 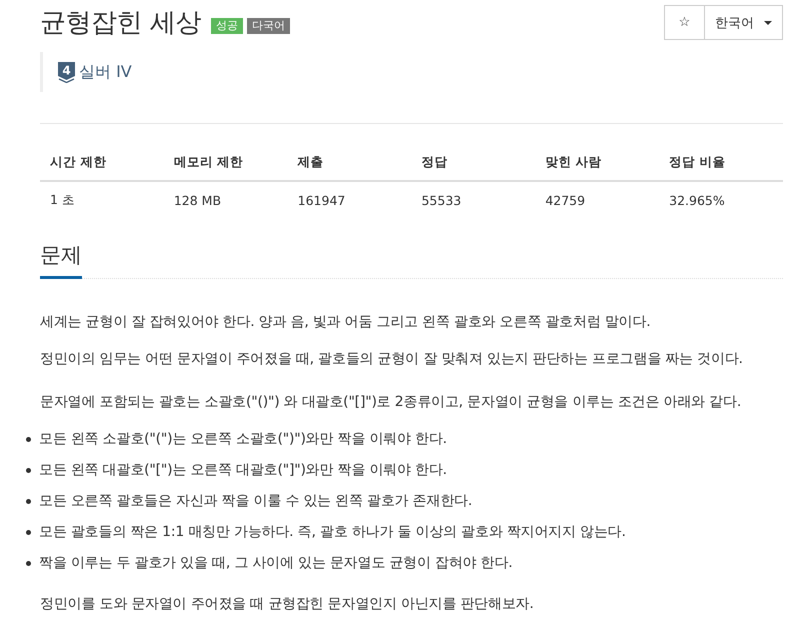 I want to click on status-tag: 성공, so click(x=226, y=26).